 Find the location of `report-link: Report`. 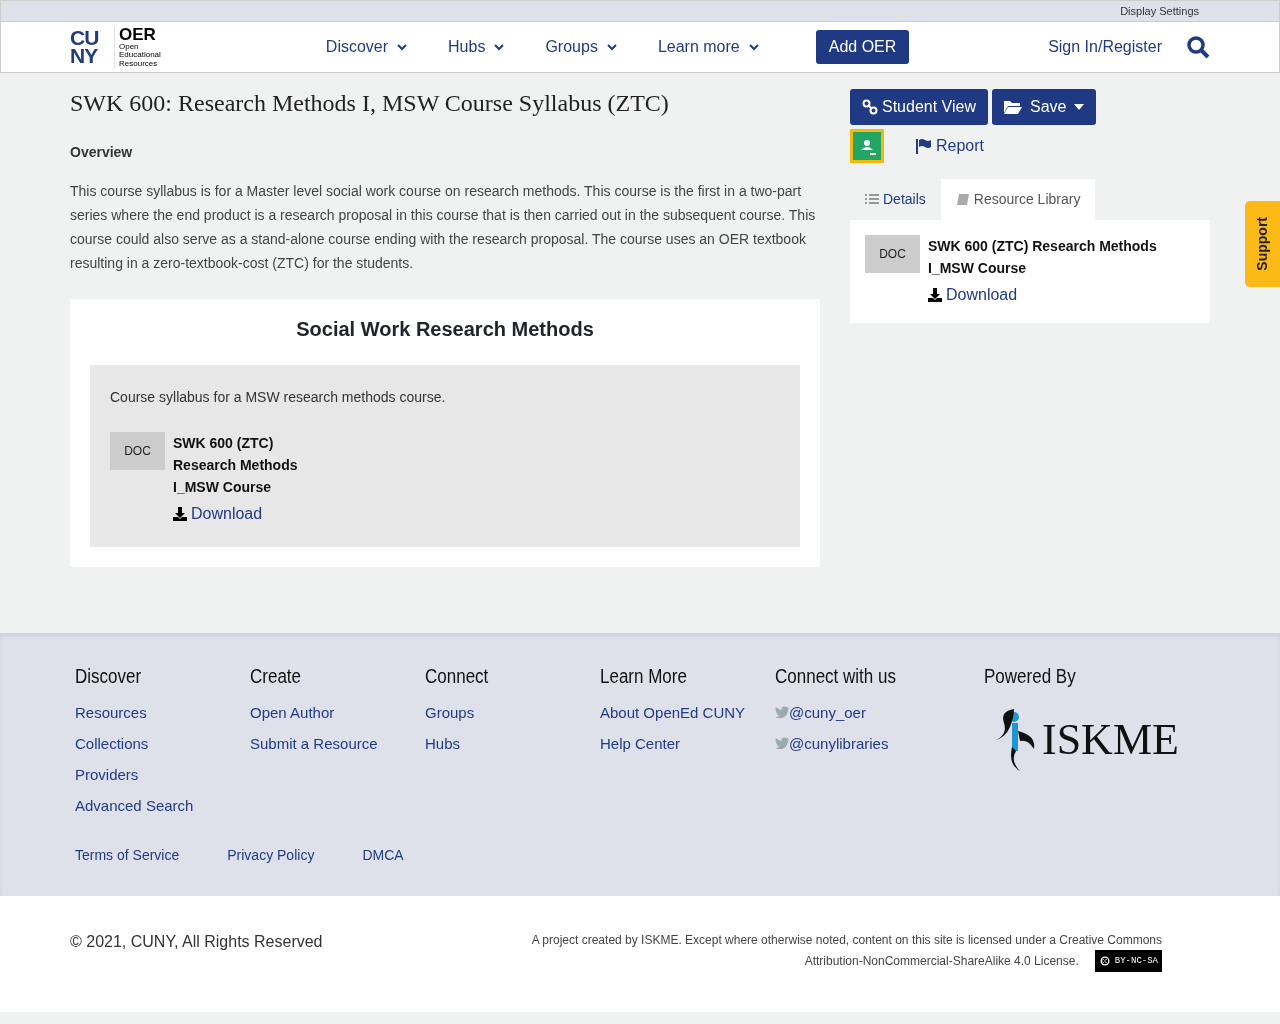

report-link: Report is located at coordinates (950, 146).